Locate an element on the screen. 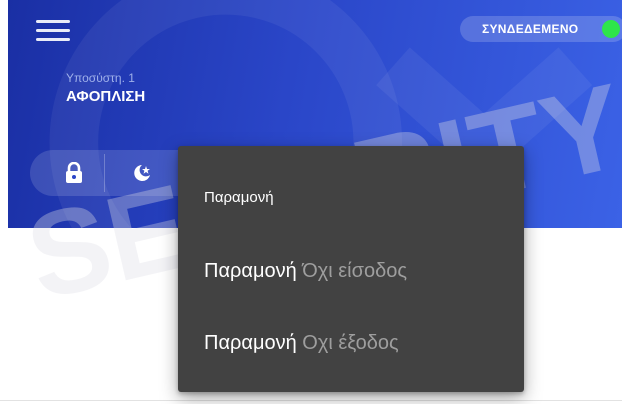 The image size is (622, 404). connection-status-label: ΣΥΝΔΕΔΕΜΕΝΟ is located at coordinates (530, 29).